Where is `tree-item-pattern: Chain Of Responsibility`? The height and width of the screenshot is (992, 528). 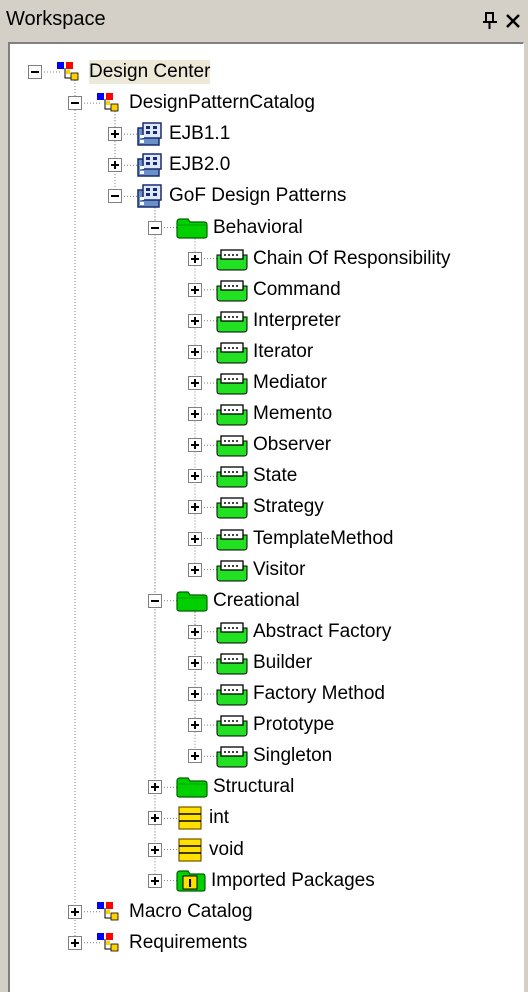 tree-item-pattern: Chain Of Responsibility is located at coordinates (353, 259).